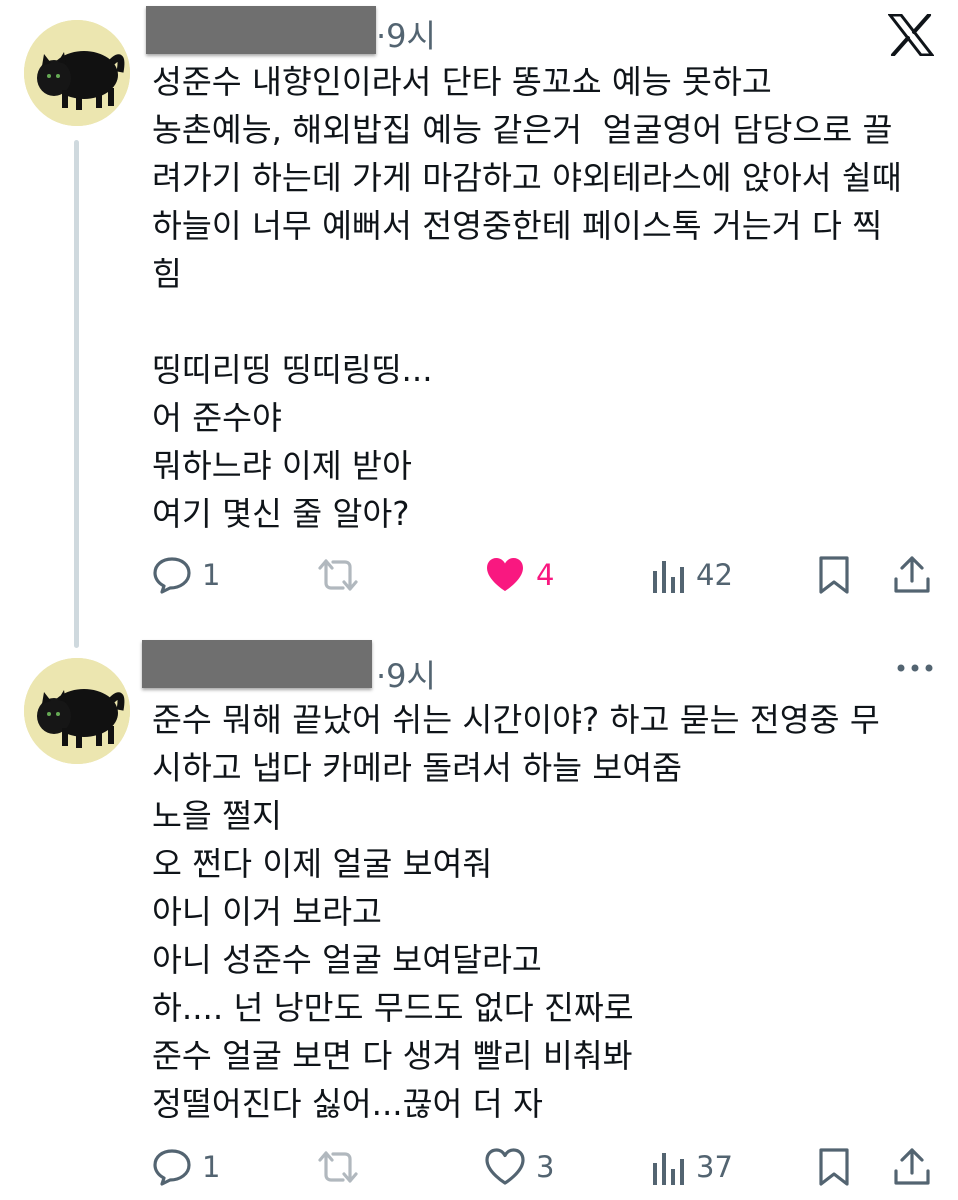  I want to click on like-button: 4, so click(519, 575).